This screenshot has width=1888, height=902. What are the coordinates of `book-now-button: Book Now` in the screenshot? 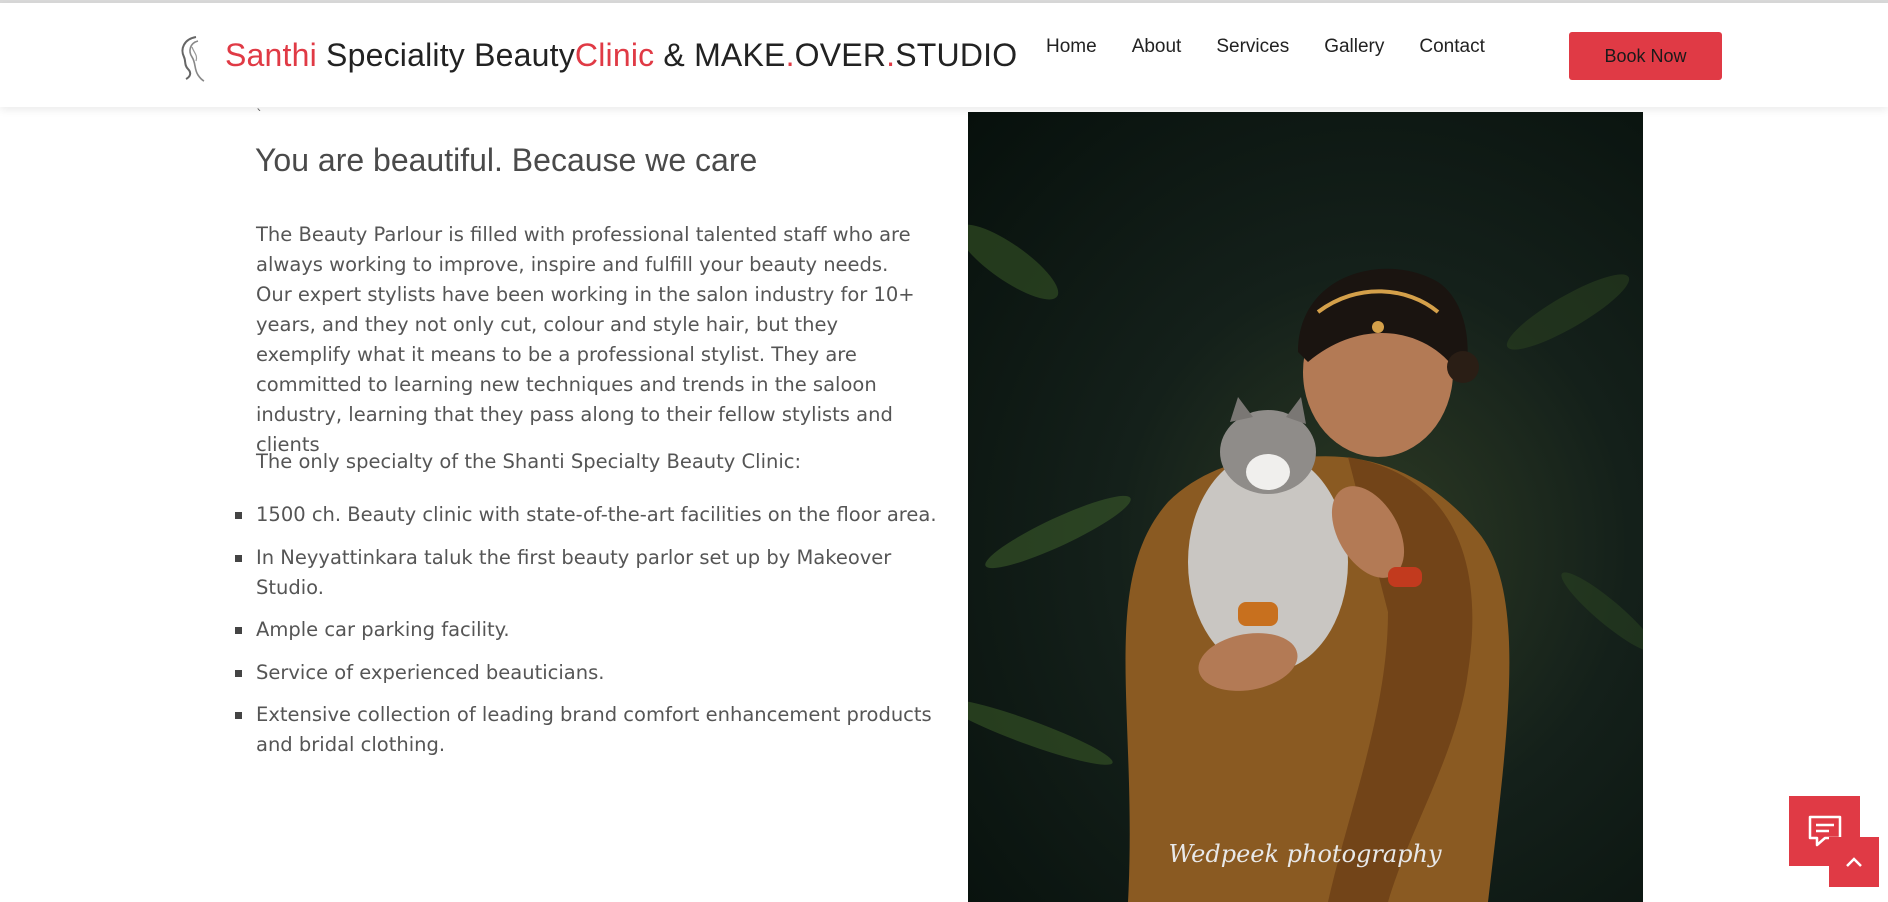 It's located at (1645, 56).